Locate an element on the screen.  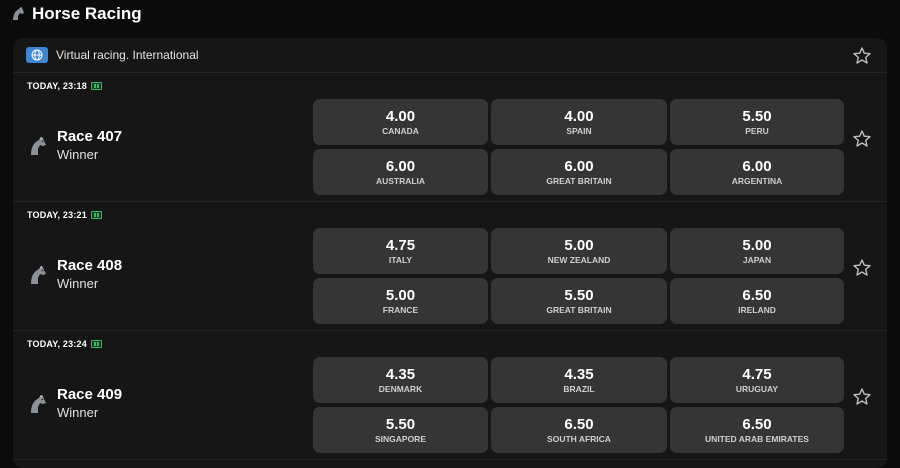
race-time-label: TODAY, 23:18 is located at coordinates (57, 86).